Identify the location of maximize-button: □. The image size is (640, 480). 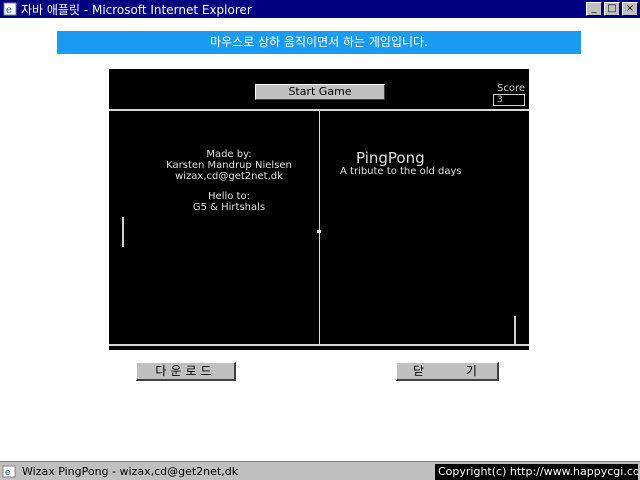
(612, 9).